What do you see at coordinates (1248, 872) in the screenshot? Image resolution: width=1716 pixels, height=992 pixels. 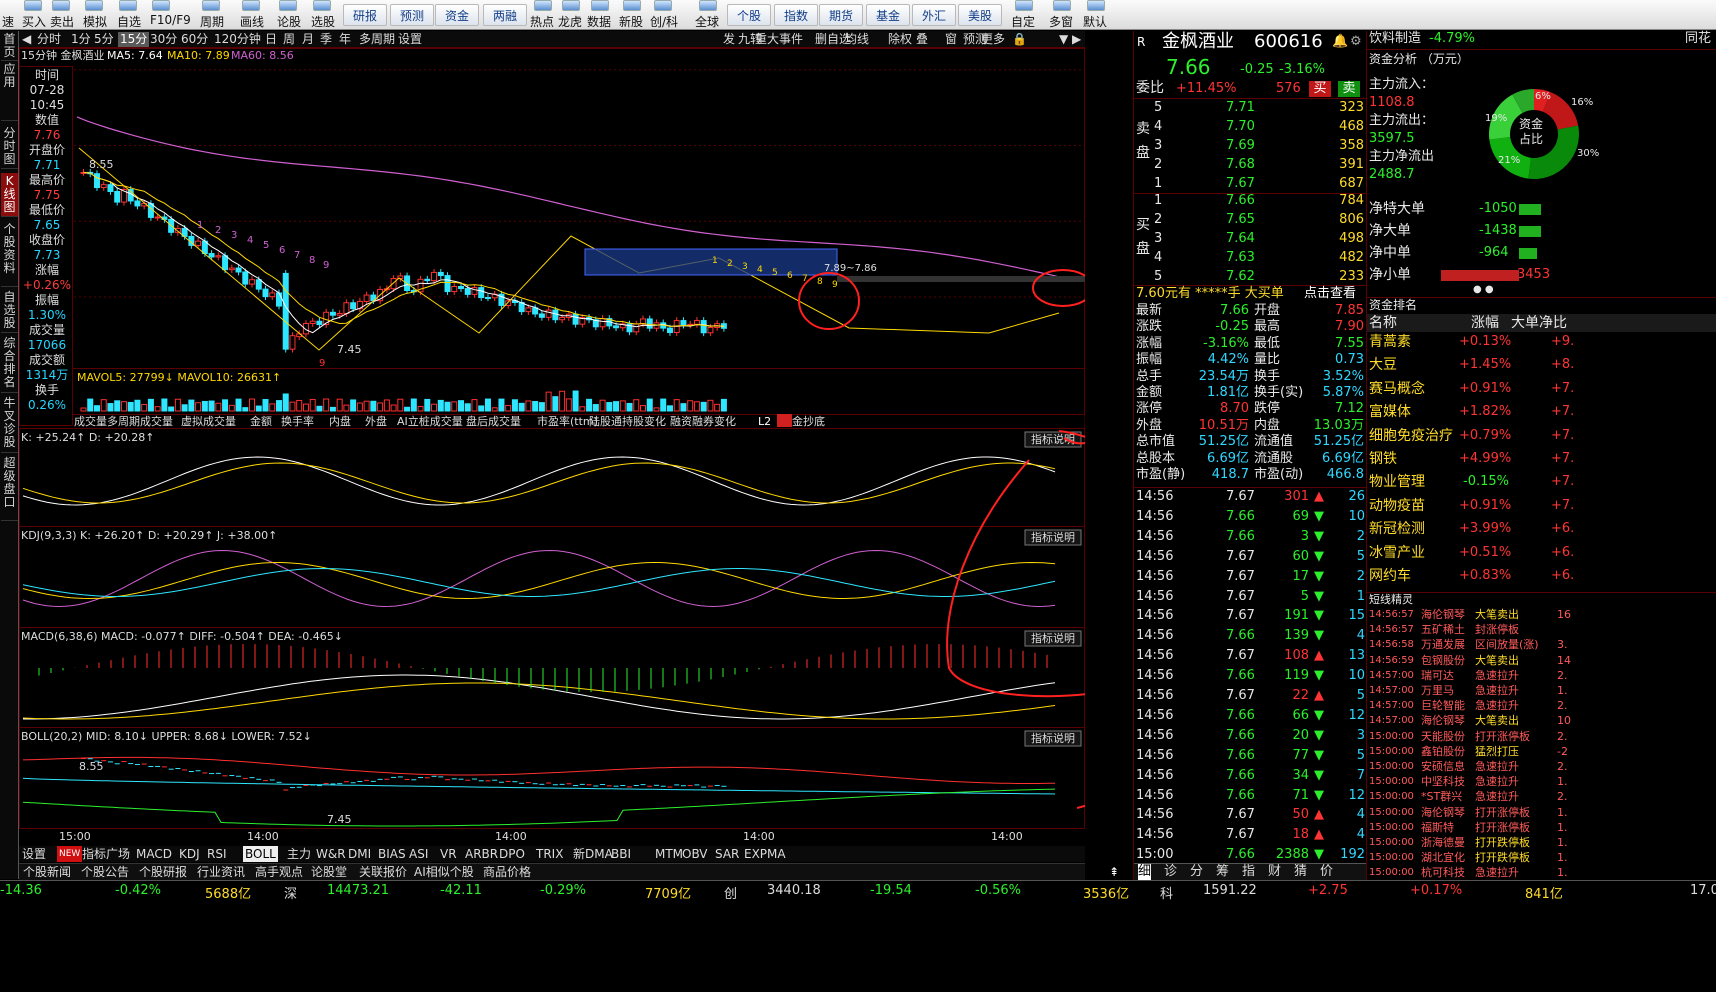 I see `quote-tab: 指` at bounding box center [1248, 872].